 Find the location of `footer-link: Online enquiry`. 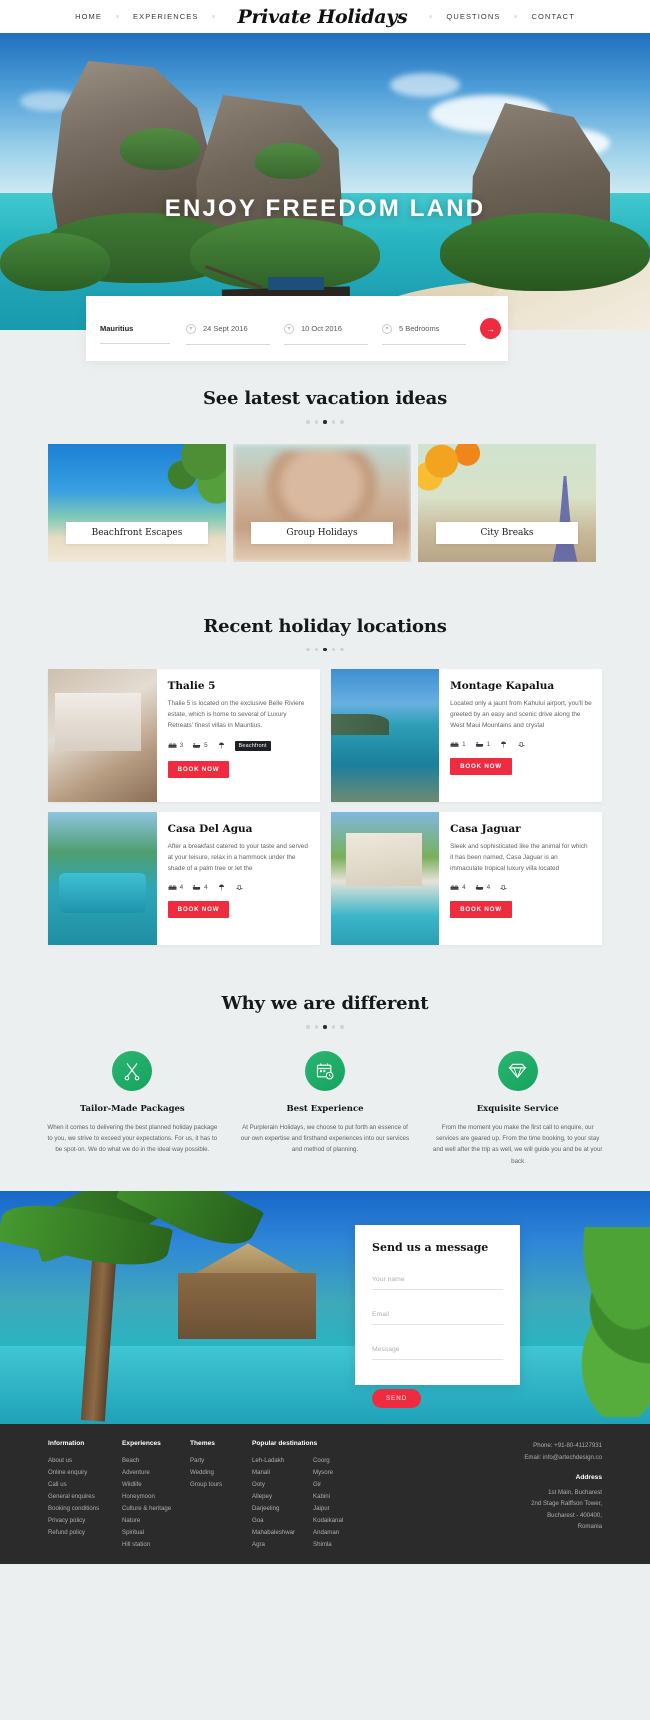

footer-link: Online enquiry is located at coordinates (78, 1473).